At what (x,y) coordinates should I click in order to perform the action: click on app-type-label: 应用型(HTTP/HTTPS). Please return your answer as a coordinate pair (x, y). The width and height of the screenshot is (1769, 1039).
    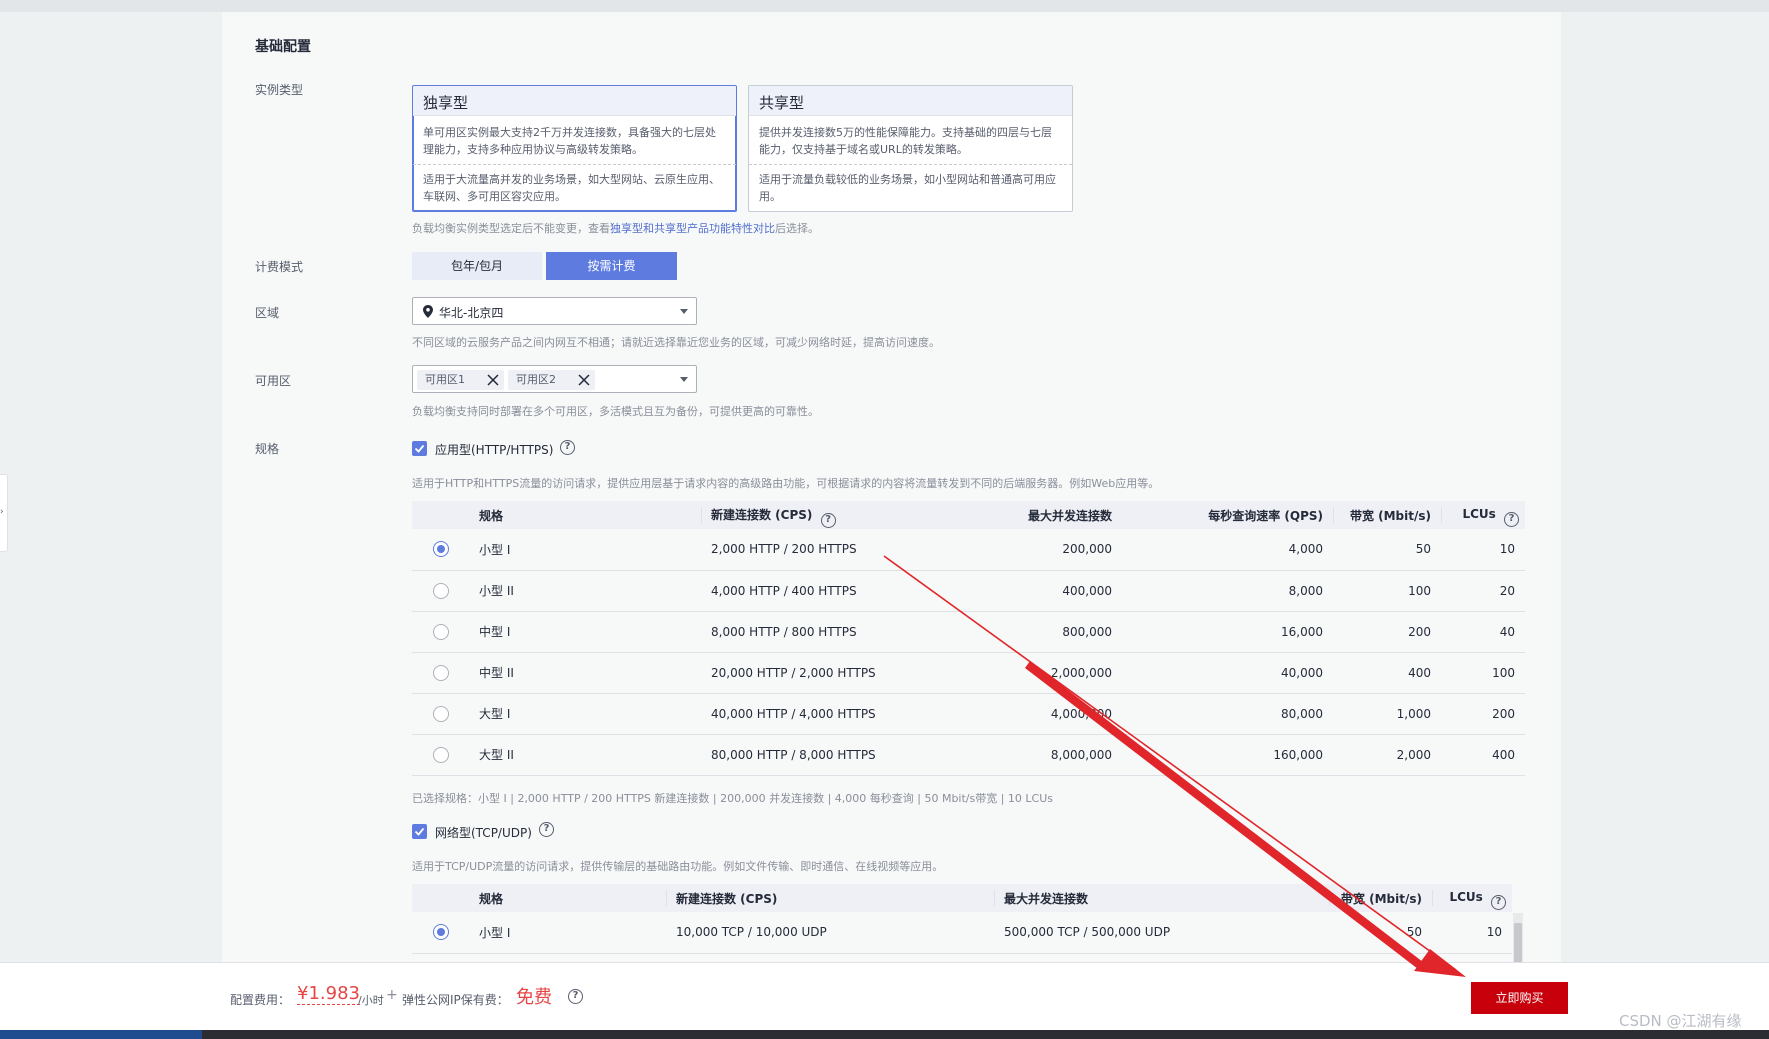
    Looking at the image, I should click on (494, 450).